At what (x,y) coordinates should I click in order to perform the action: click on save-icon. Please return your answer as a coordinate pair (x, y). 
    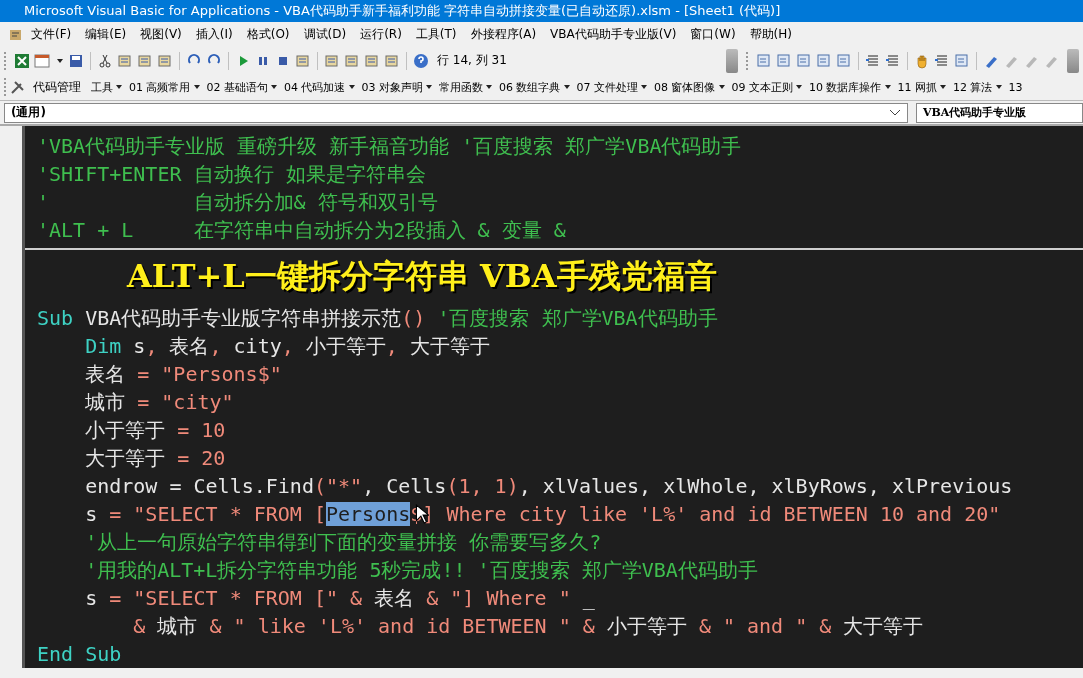
    Looking at the image, I should click on (76, 60).